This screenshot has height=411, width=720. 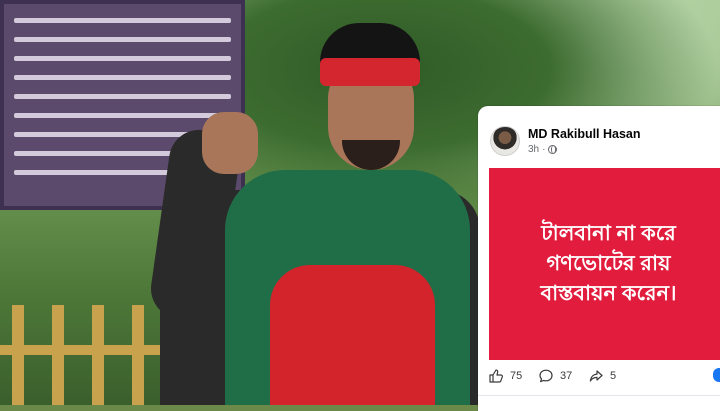 I want to click on like-count: 75, so click(x=516, y=376).